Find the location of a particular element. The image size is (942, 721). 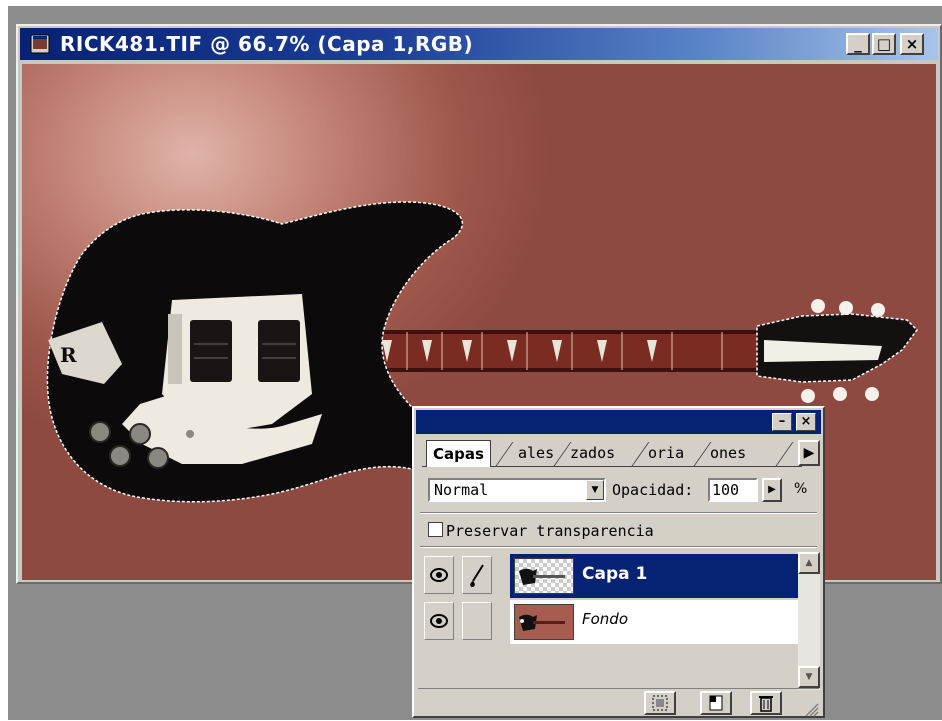

panel-titlebar: – × is located at coordinates (618, 422).